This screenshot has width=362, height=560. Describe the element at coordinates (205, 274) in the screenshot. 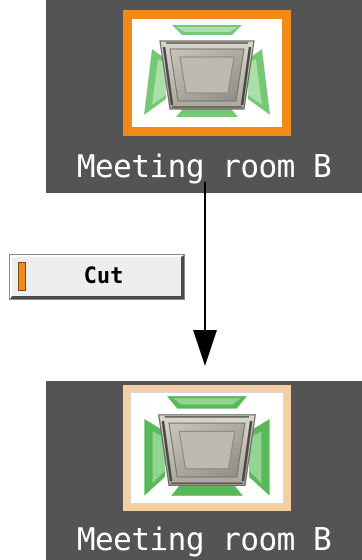

I see `arrow-down-icon` at that location.